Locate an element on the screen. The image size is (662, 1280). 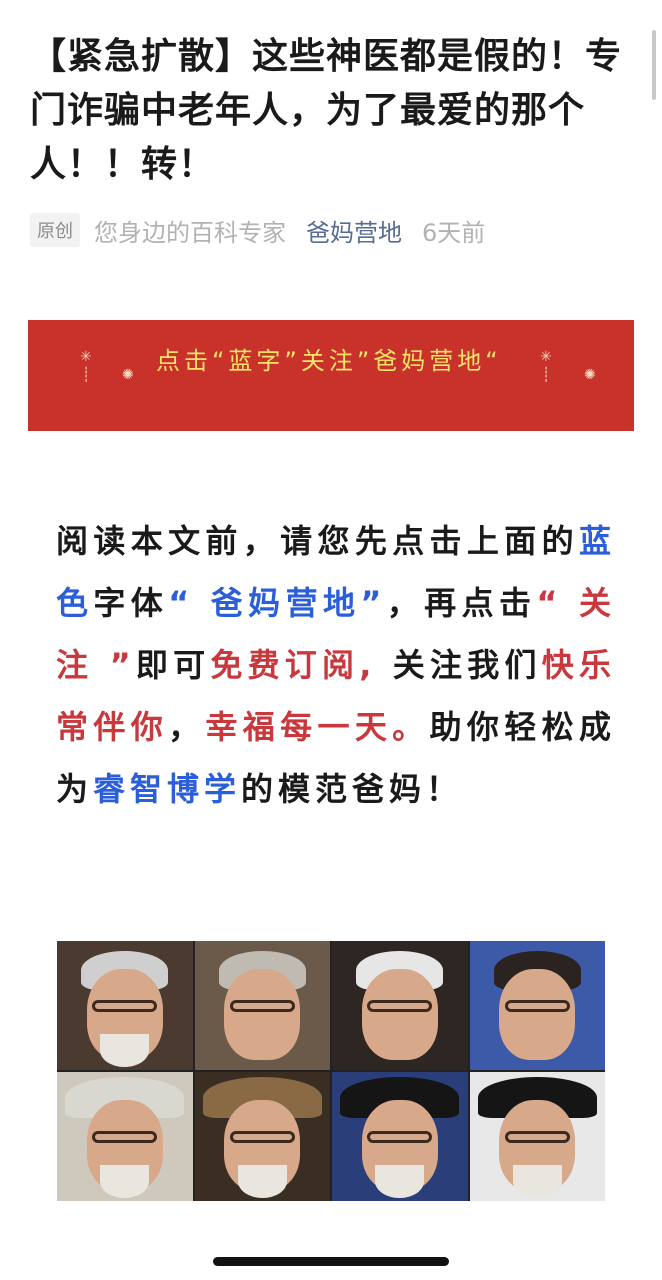
original-badge: 原创 is located at coordinates (55, 230).